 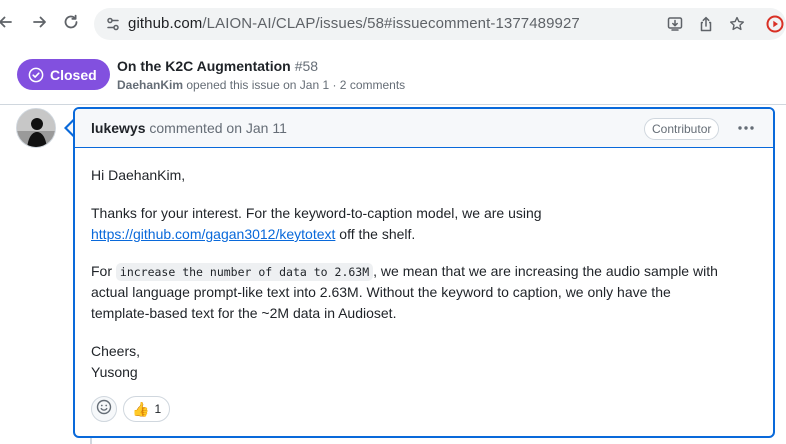 I want to click on issue-number: #58, so click(x=306, y=66).